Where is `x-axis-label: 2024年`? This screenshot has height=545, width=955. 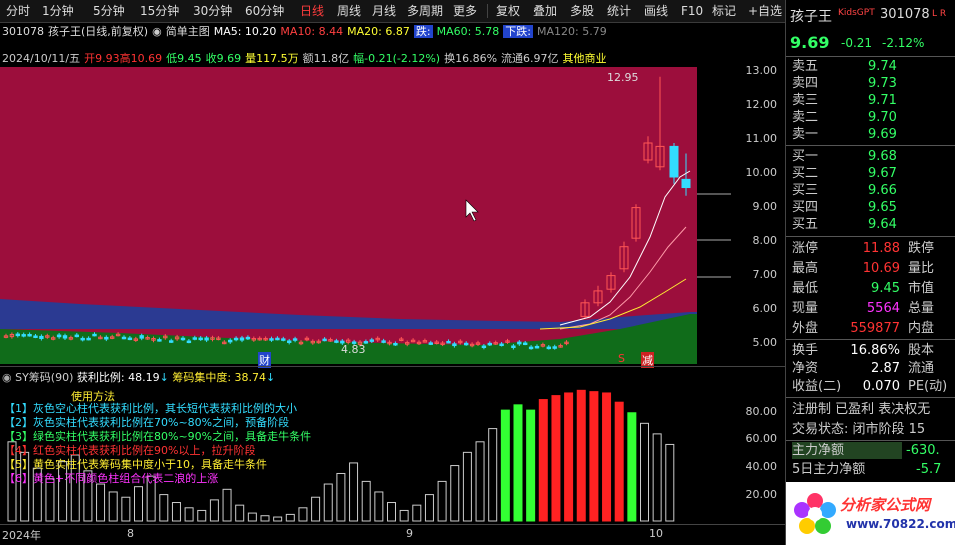 x-axis-label: 2024年 is located at coordinates (21, 535).